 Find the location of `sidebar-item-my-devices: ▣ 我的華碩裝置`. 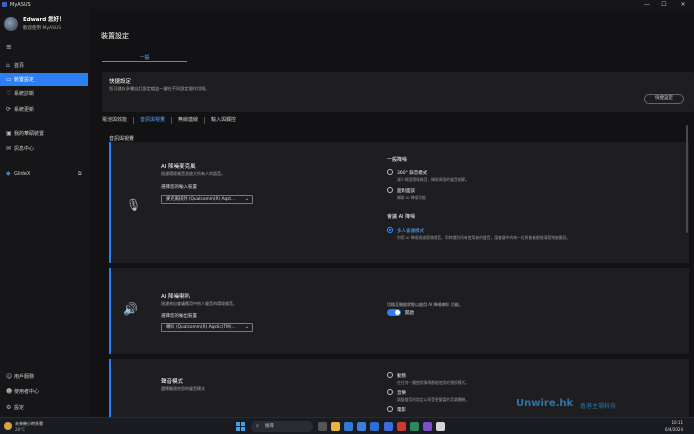

sidebar-item-my-devices: ▣ 我的華碩裝置 is located at coordinates (44, 133).